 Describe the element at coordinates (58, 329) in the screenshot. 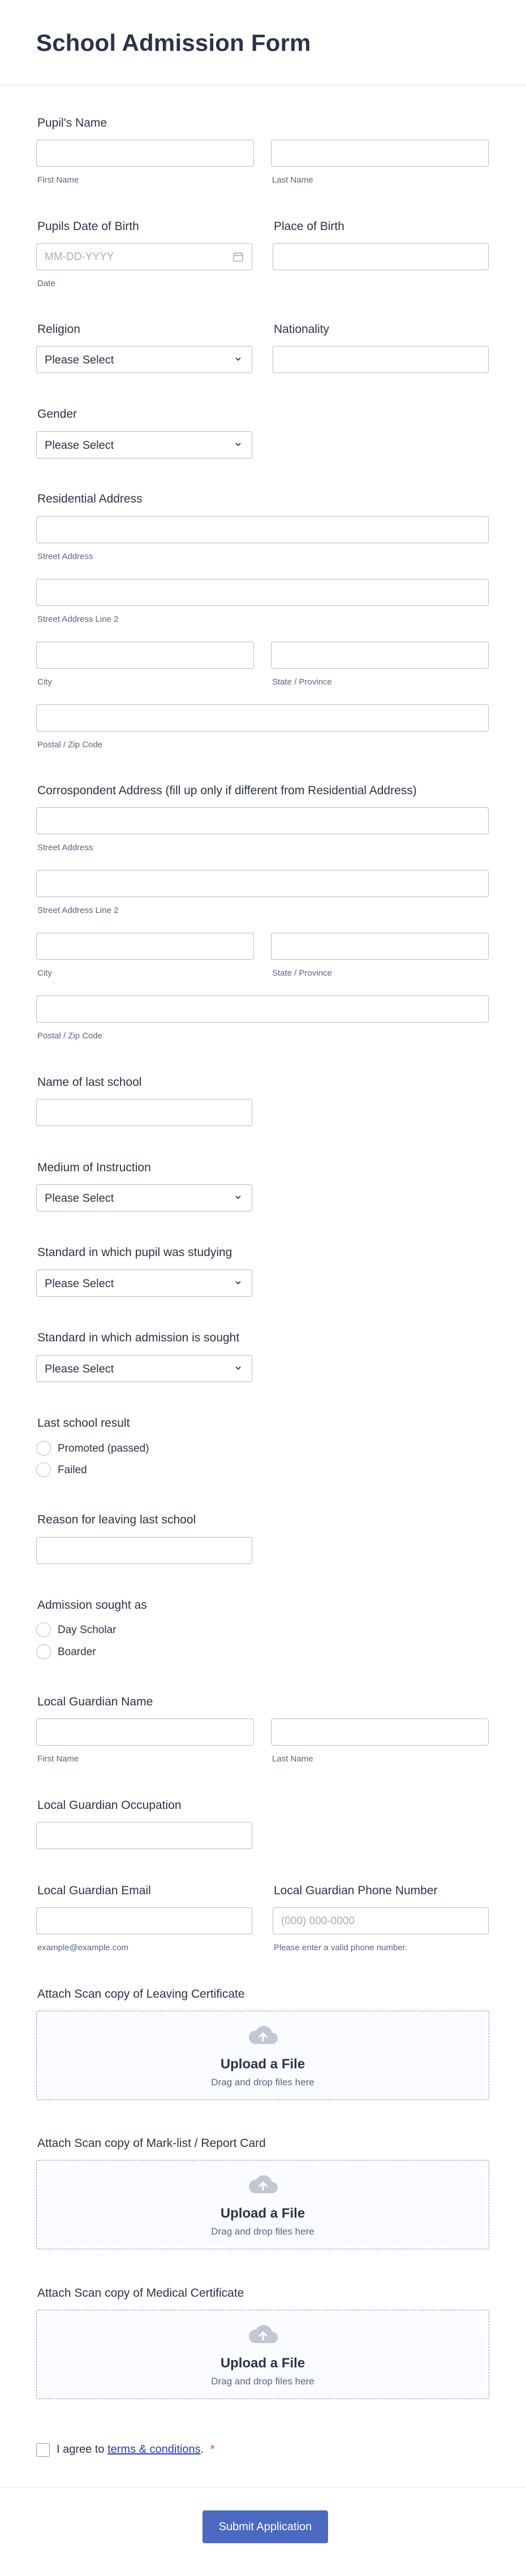

I see `religion-label: Religion` at that location.